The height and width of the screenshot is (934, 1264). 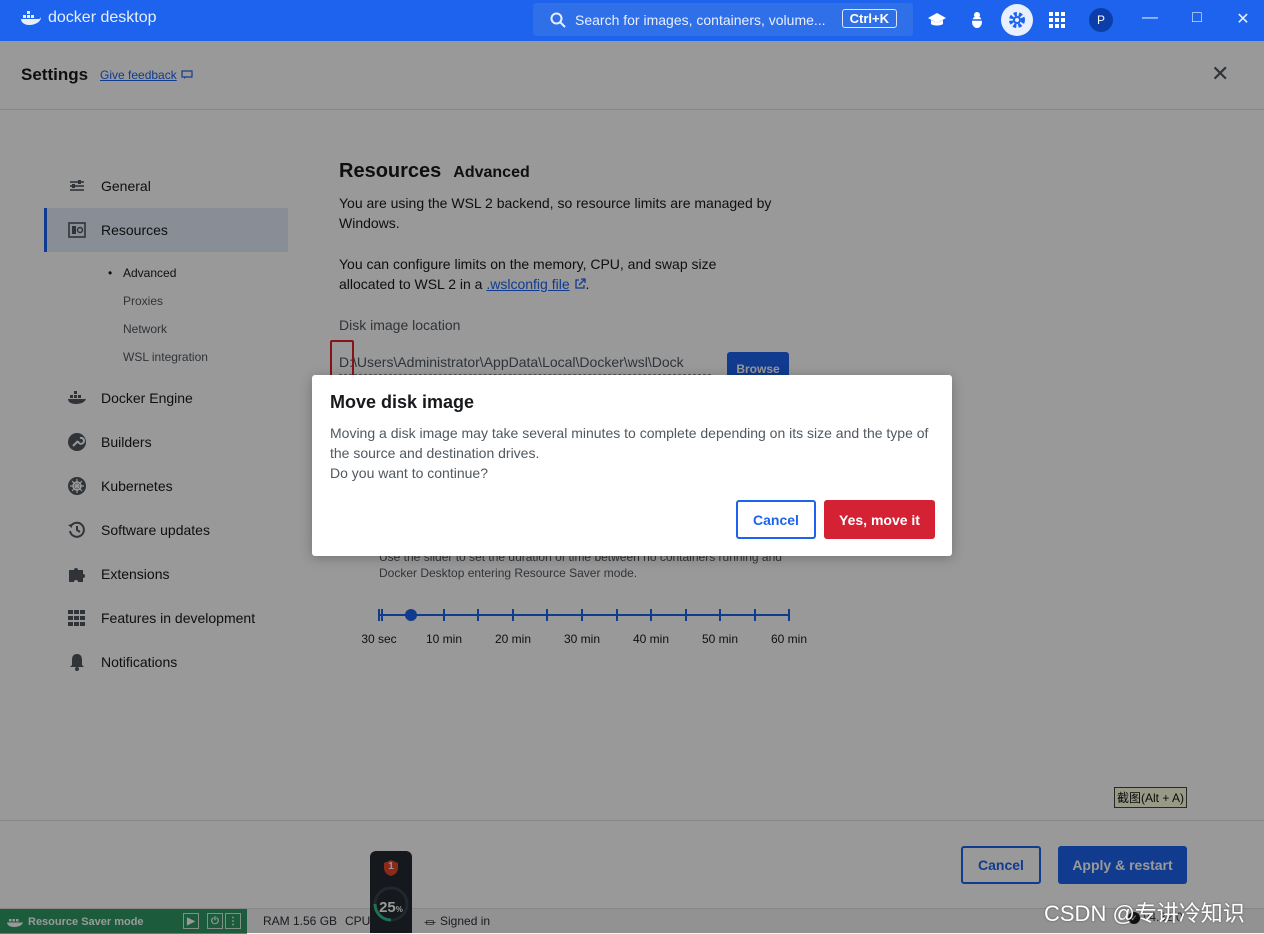 I want to click on avatar: P, so click(x=1101, y=20).